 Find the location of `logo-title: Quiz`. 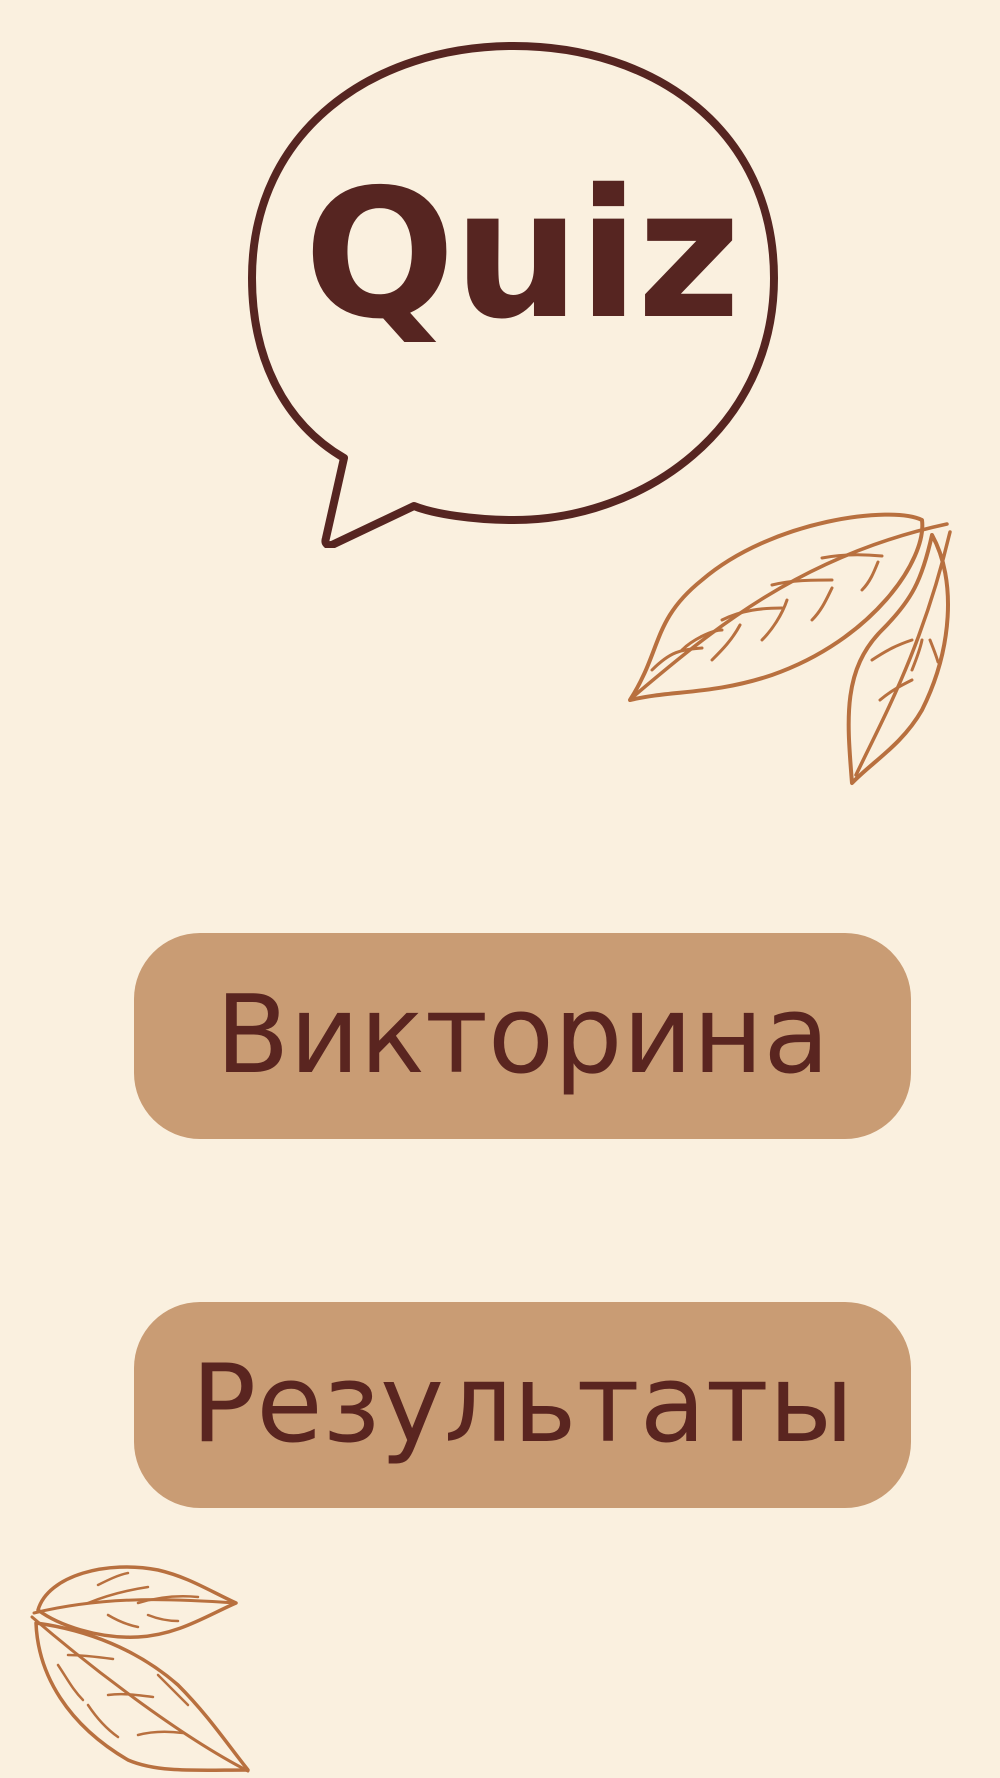

logo-title: Quiz is located at coordinates (522, 254).